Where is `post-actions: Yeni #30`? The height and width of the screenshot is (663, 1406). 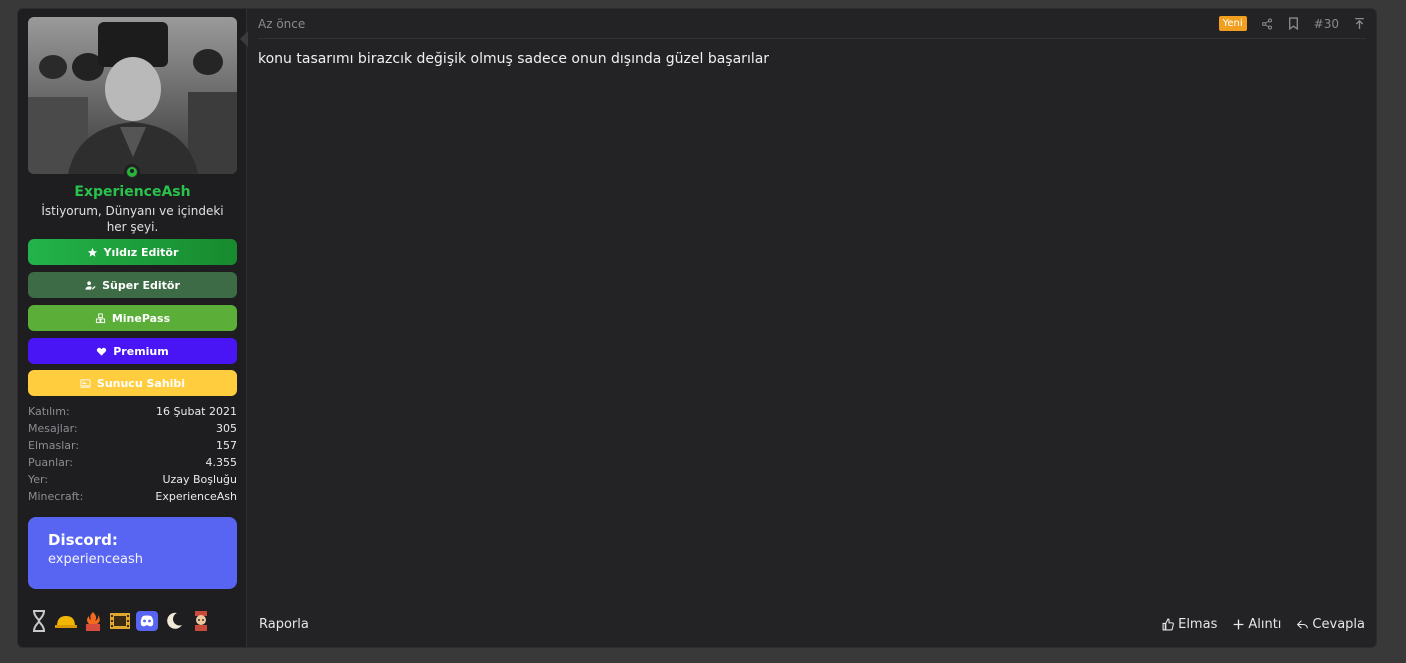
post-actions: Yeni #30 is located at coordinates (1292, 23).